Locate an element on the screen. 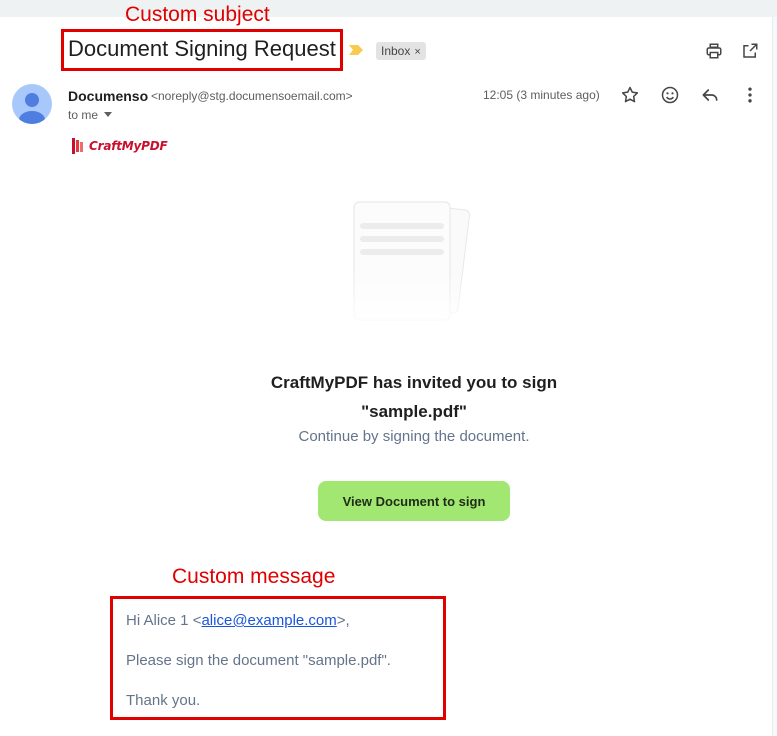  message-greeting-suffix: >, is located at coordinates (343, 620).